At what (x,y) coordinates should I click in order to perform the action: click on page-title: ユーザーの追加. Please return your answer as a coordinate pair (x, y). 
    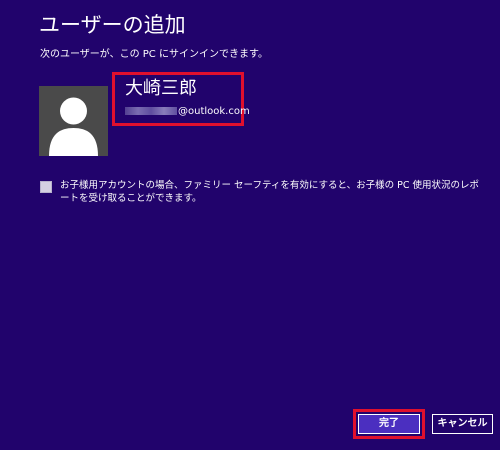
    Looking at the image, I should click on (112, 25).